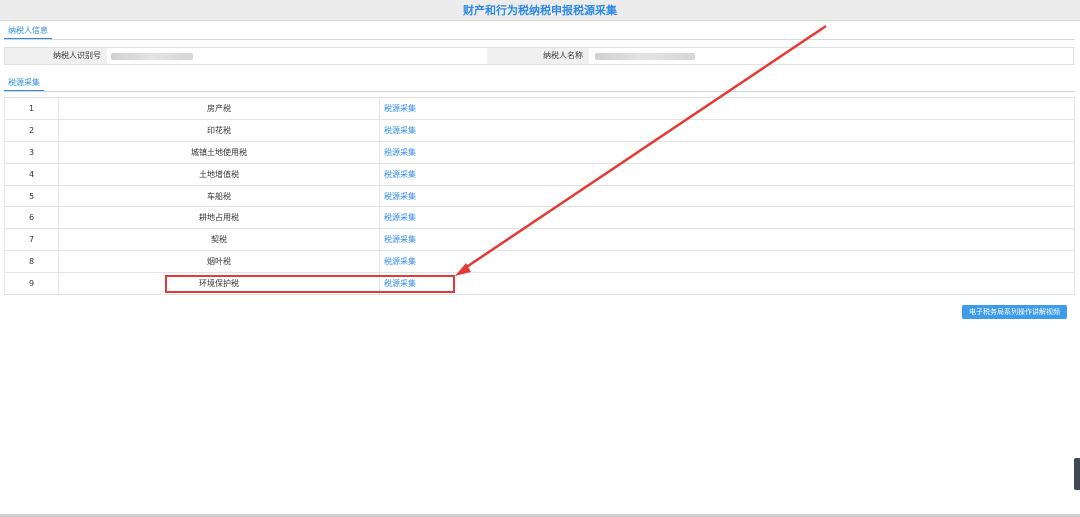  What do you see at coordinates (400, 196) in the screenshot?
I see `collect-link-vehicle-vessel-tax: 税源采集` at bounding box center [400, 196].